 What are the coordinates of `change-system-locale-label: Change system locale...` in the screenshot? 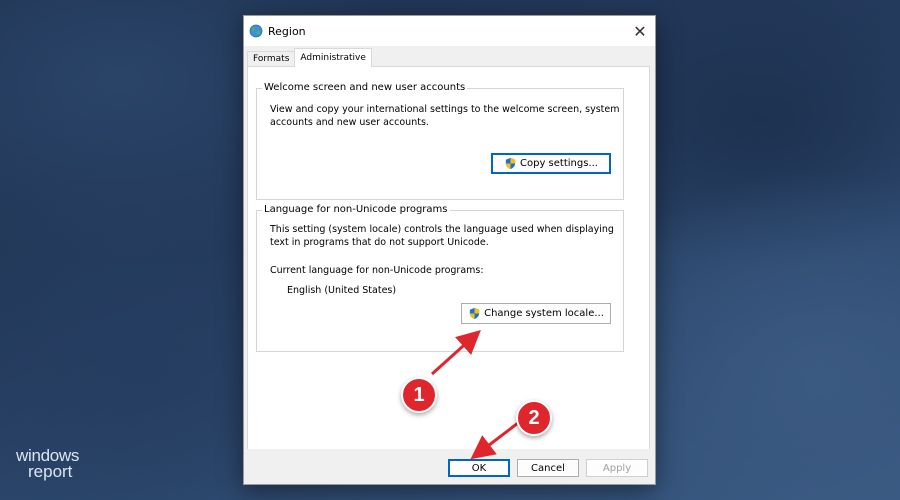 It's located at (544, 313).